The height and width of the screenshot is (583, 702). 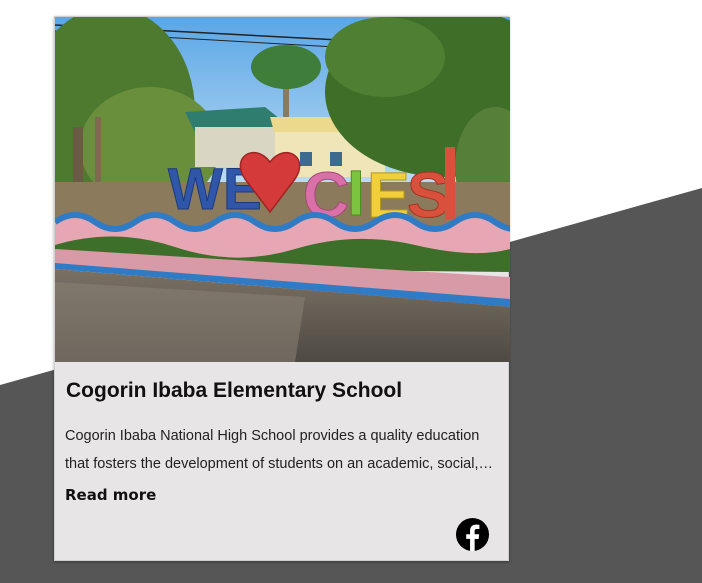 I want to click on svg-text: W, so click(x=195, y=189).